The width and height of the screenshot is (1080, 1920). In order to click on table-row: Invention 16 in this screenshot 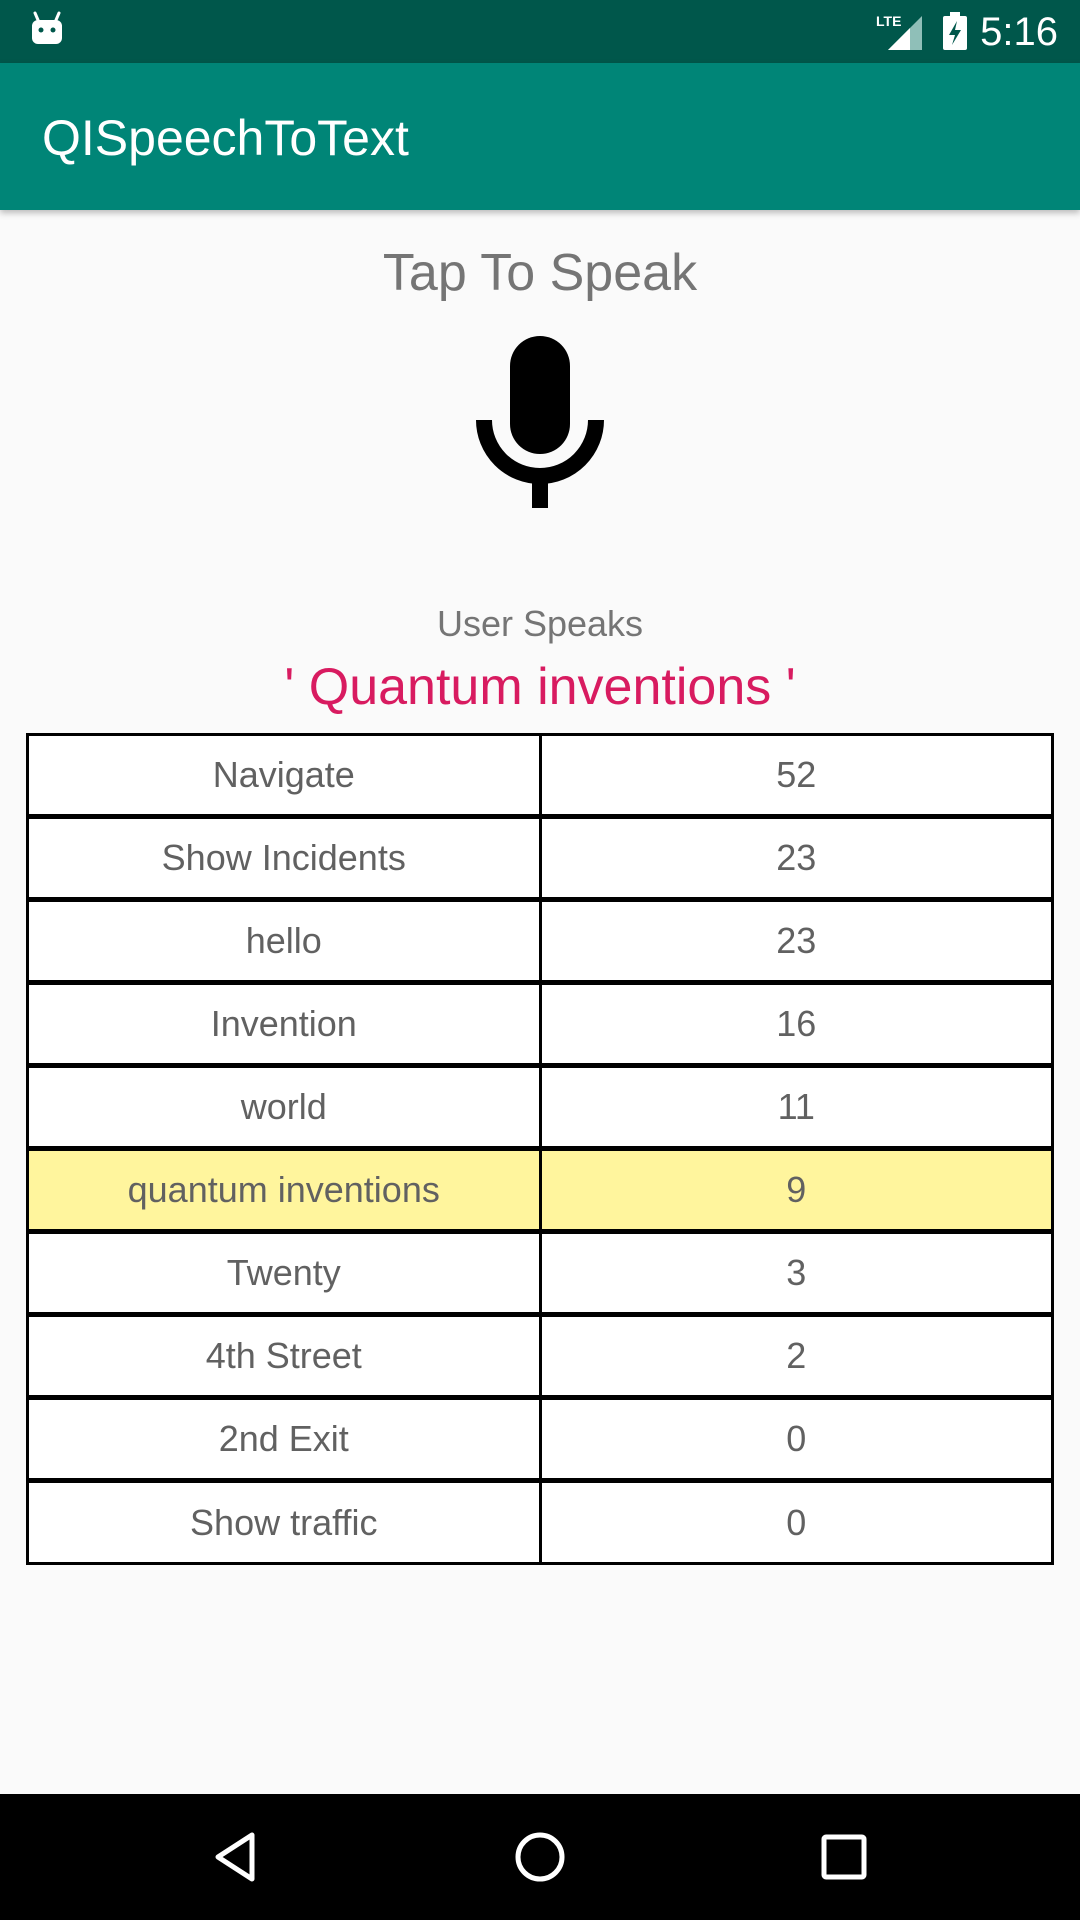, I will do `click(540, 1026)`.